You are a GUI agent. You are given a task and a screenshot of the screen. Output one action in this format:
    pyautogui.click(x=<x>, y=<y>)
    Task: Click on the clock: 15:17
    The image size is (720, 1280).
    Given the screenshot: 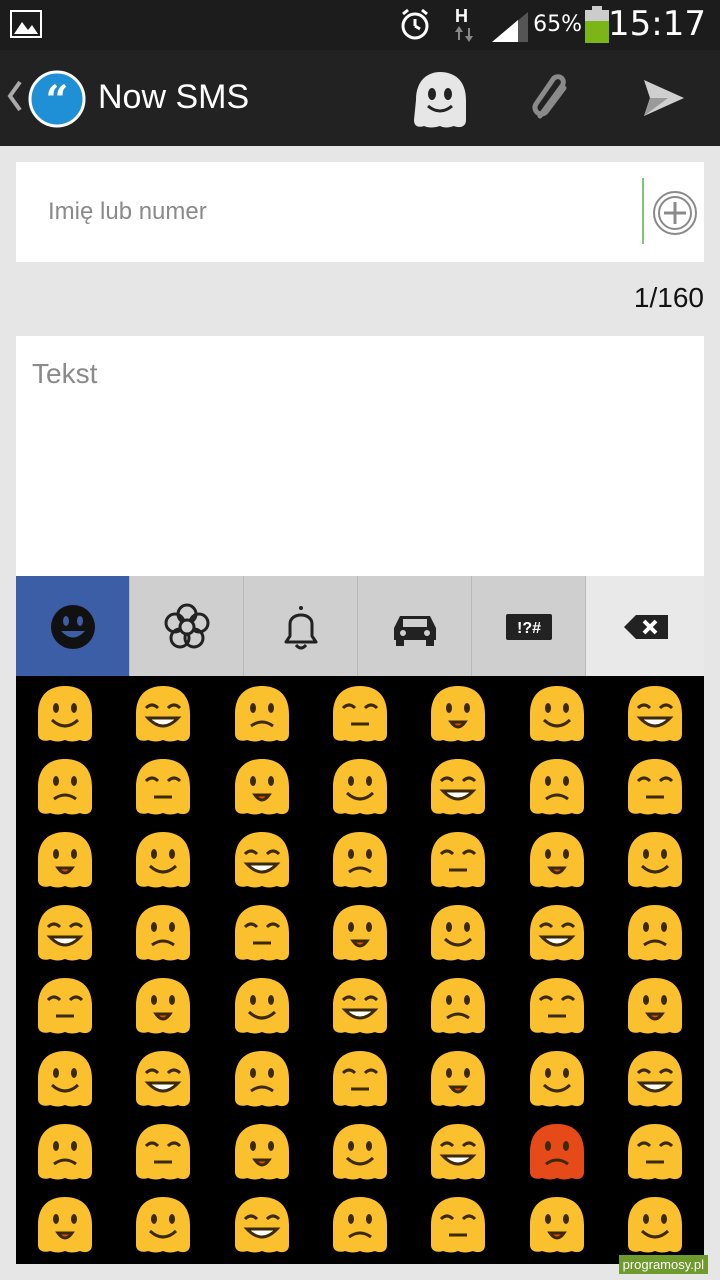 What is the action you would take?
    pyautogui.click(x=657, y=24)
    